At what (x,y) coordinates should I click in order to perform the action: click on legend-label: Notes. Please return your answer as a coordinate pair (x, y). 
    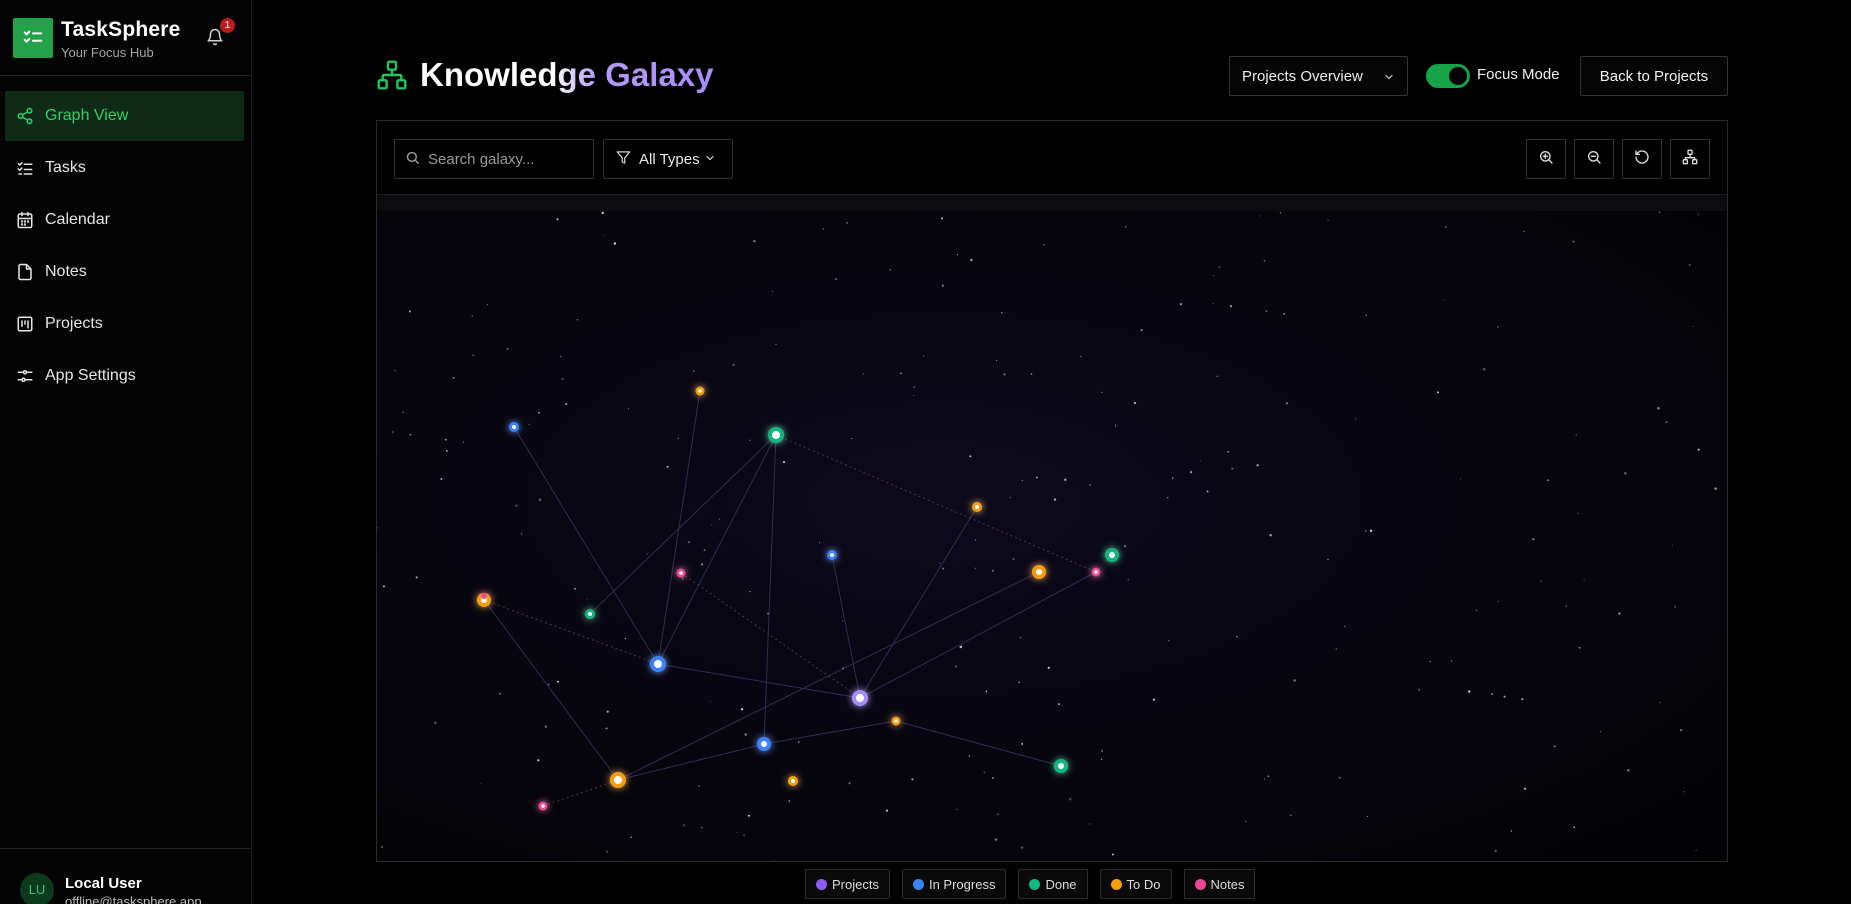
    Looking at the image, I should click on (1227, 884).